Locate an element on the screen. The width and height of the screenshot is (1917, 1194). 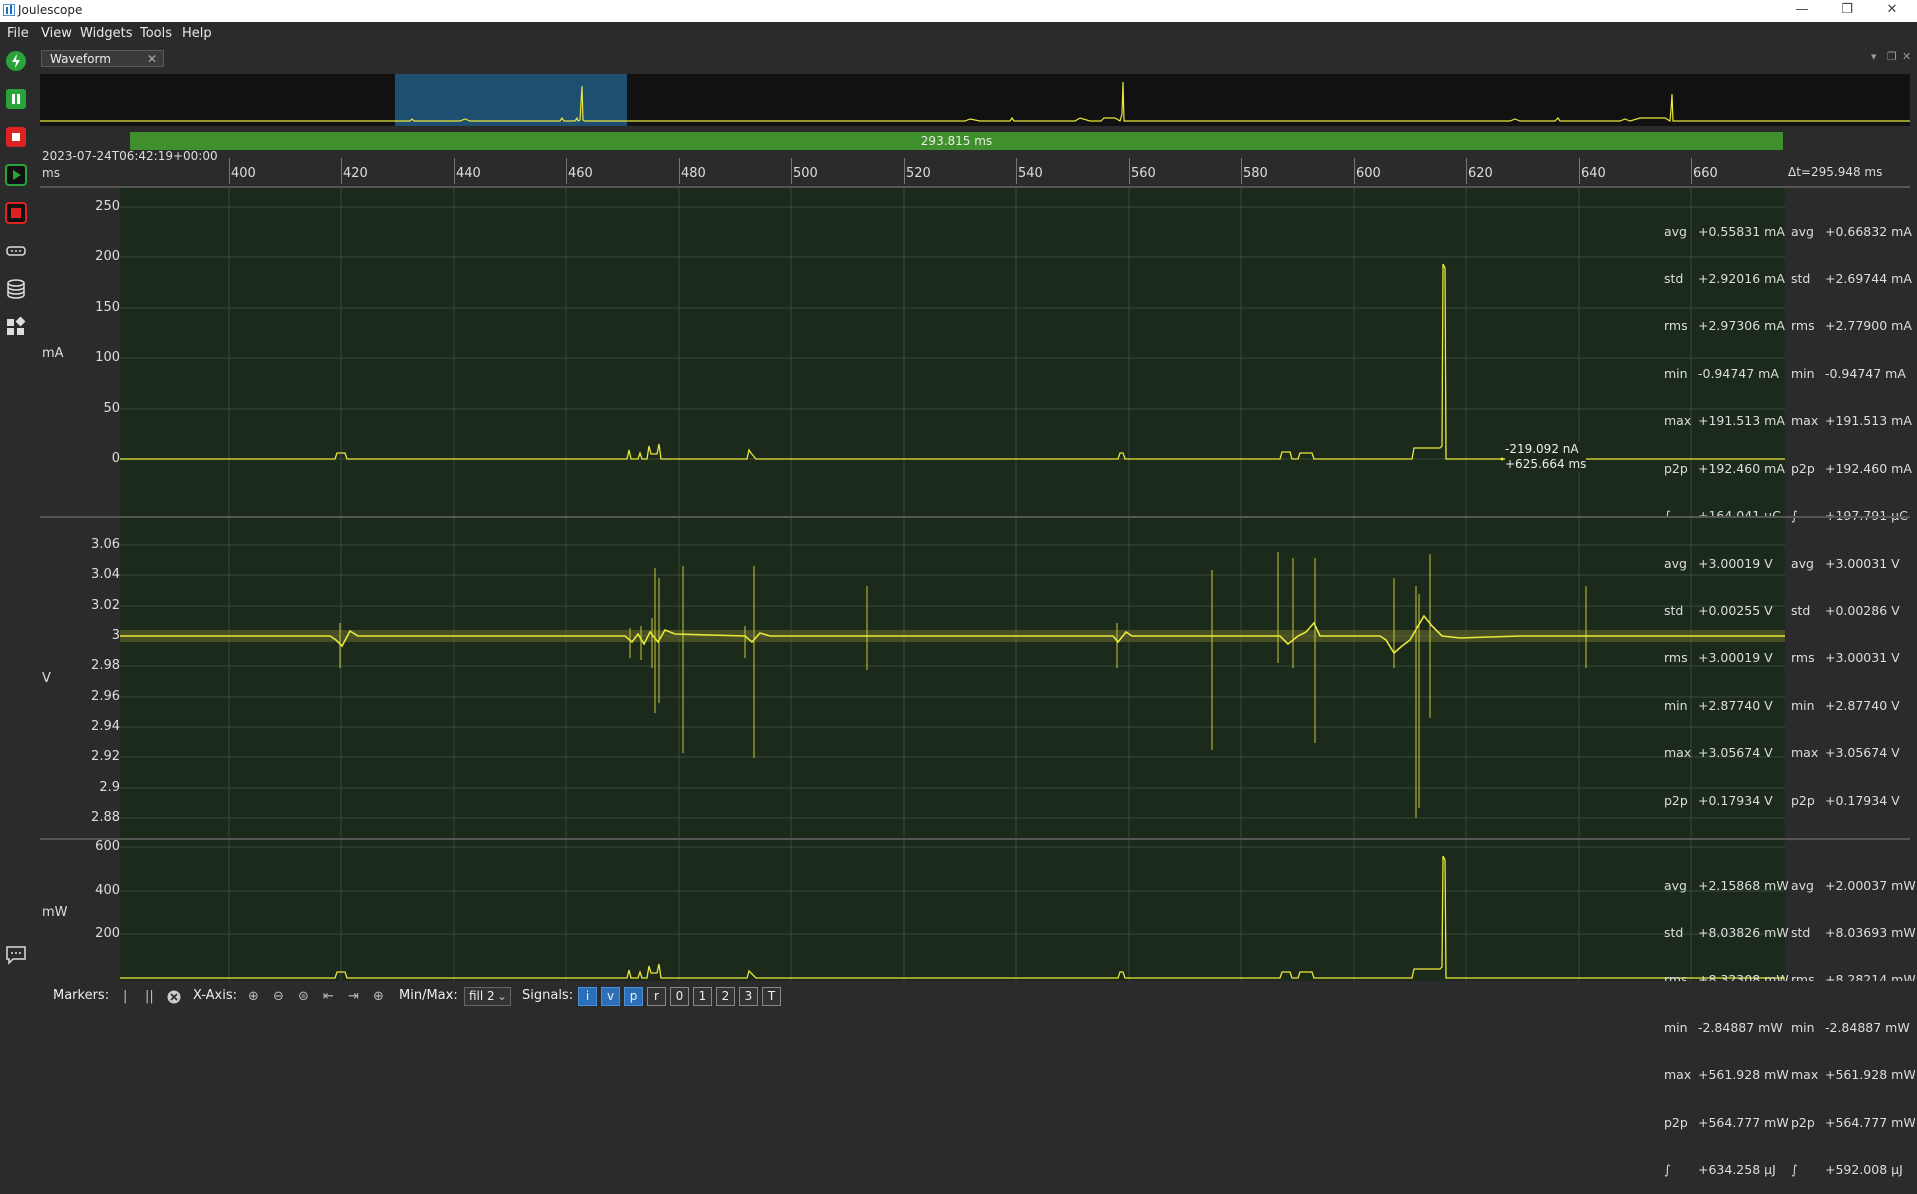
tab-waveform: Waveform ✕ is located at coordinates (102, 58).